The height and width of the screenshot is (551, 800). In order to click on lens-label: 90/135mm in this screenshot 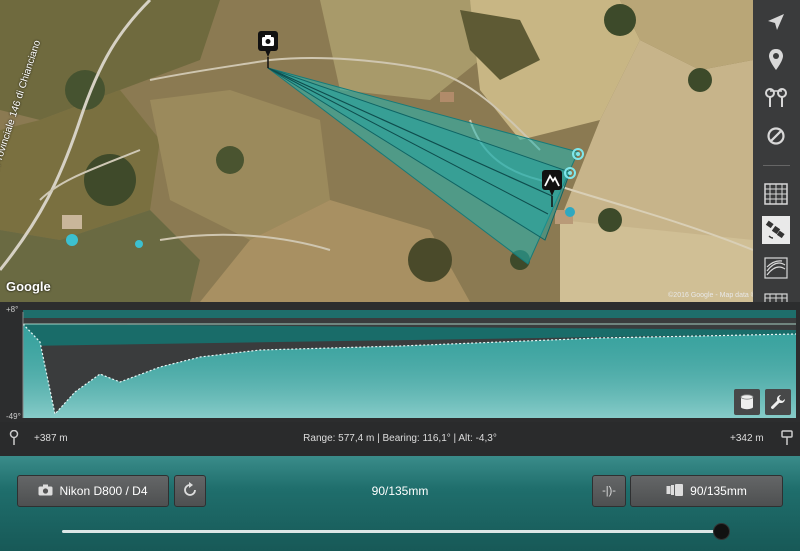, I will do `click(718, 491)`.